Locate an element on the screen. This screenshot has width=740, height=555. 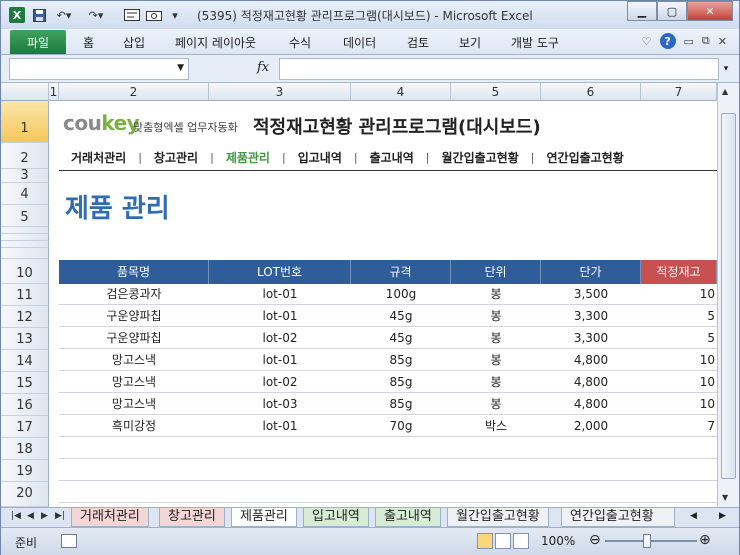
row-header: 5 is located at coordinates (25, 216).